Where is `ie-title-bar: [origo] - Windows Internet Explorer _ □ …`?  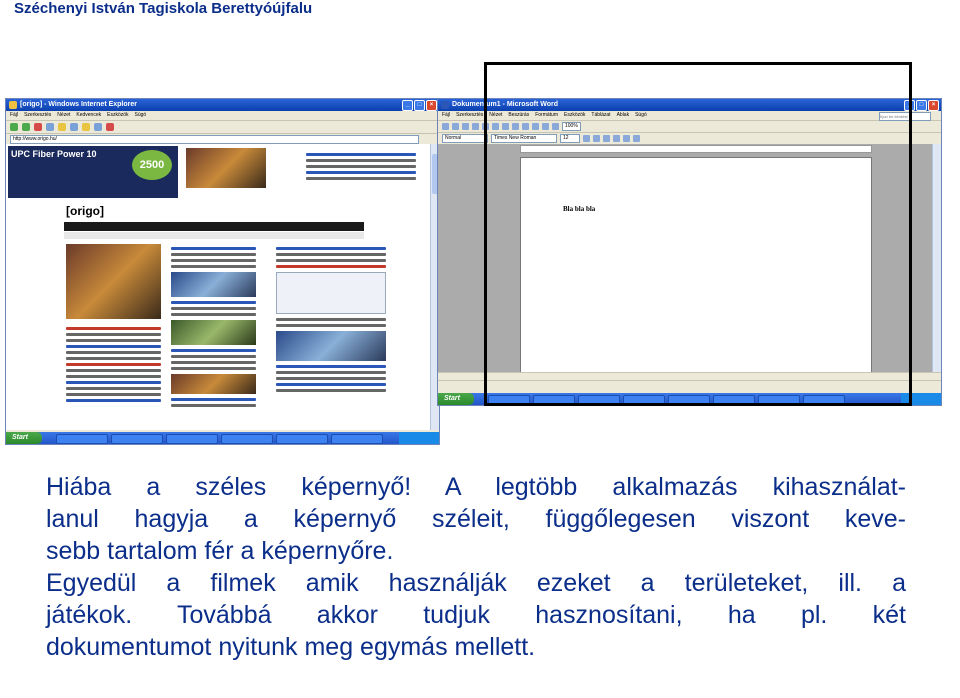
ie-title-bar: [origo] - Windows Internet Explorer _ □ … is located at coordinates (222, 105).